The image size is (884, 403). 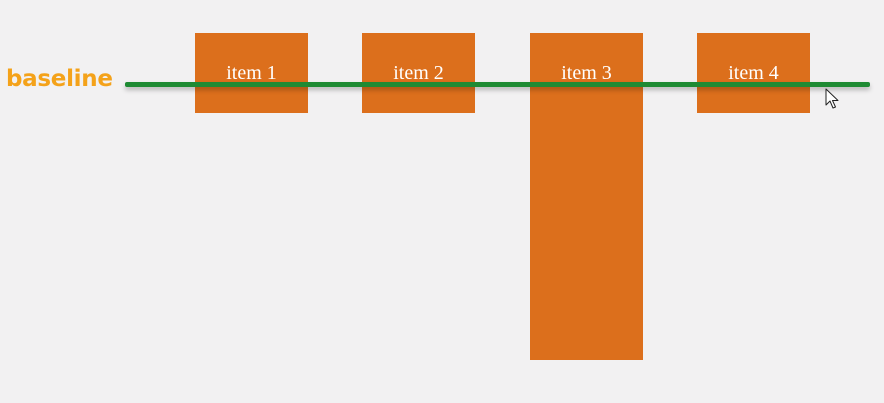 I want to click on flex-item-4-label: item 4, so click(x=753, y=73).